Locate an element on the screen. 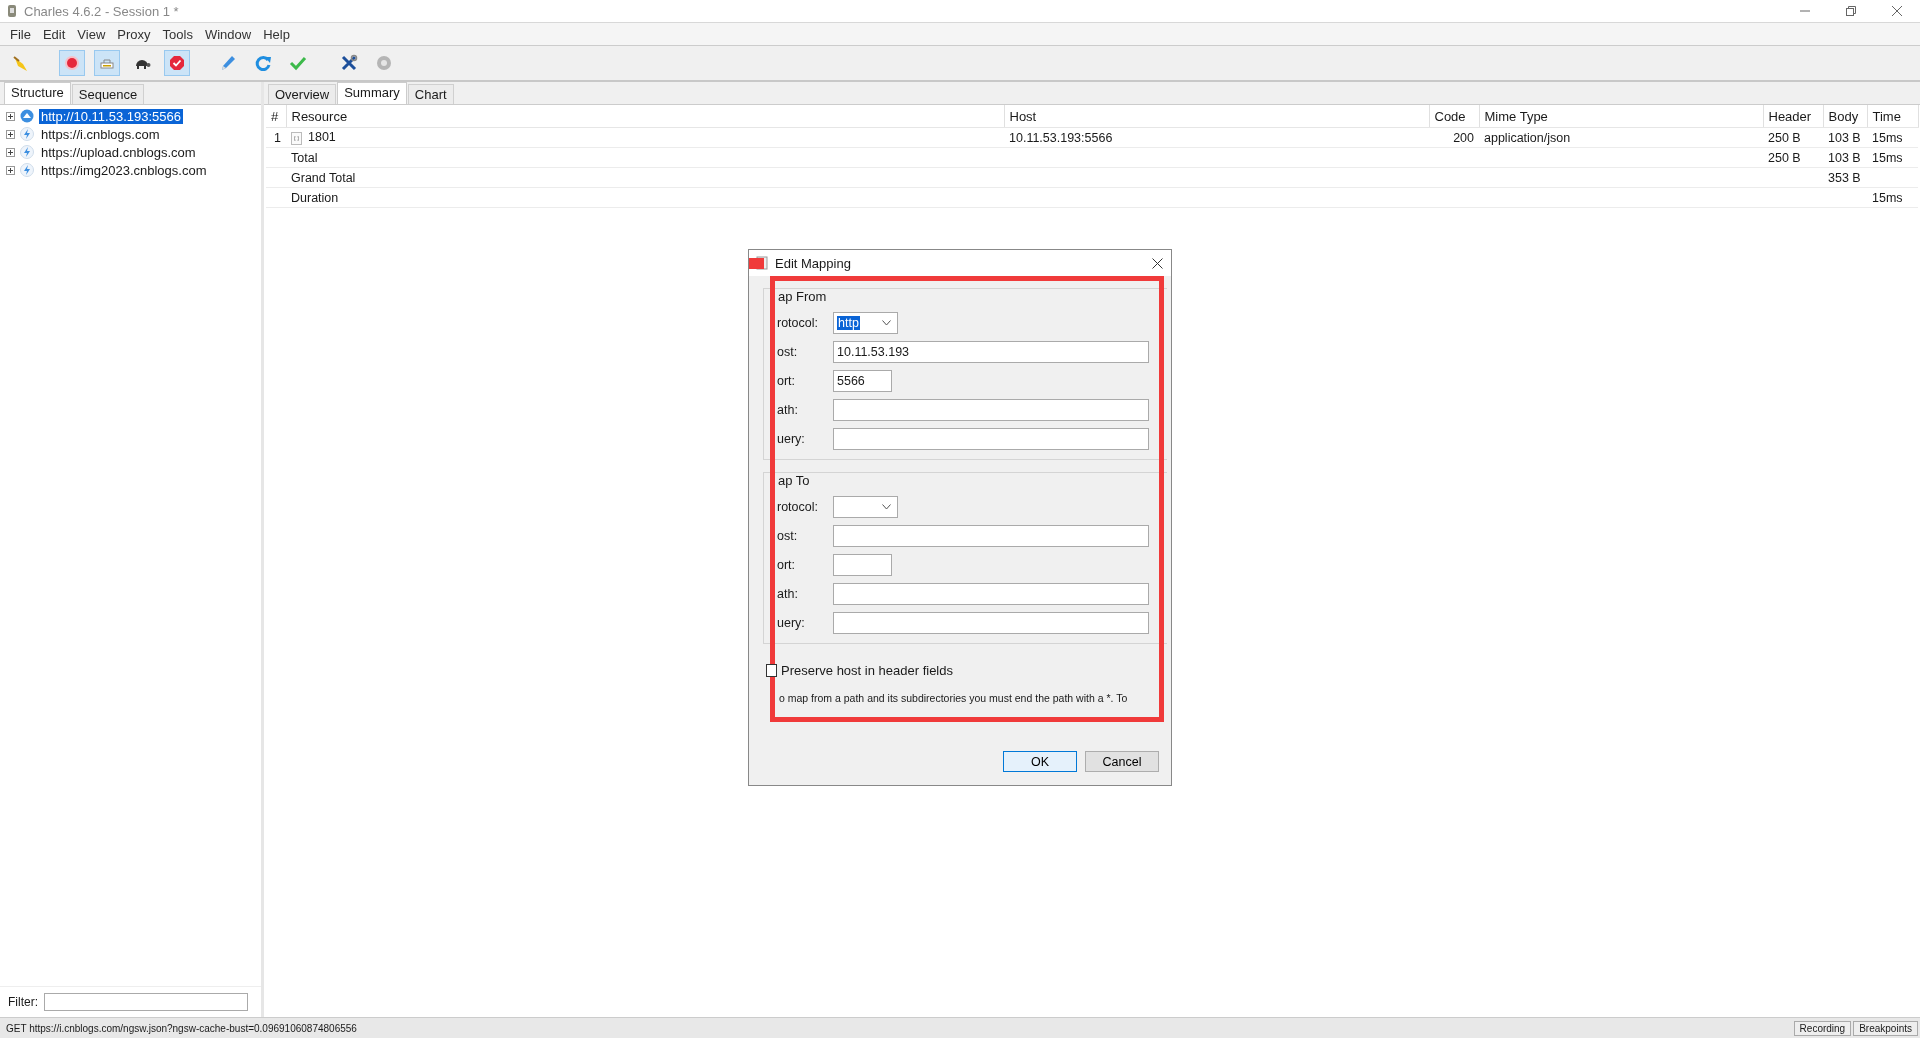  file-icon is located at coordinates (296, 138).